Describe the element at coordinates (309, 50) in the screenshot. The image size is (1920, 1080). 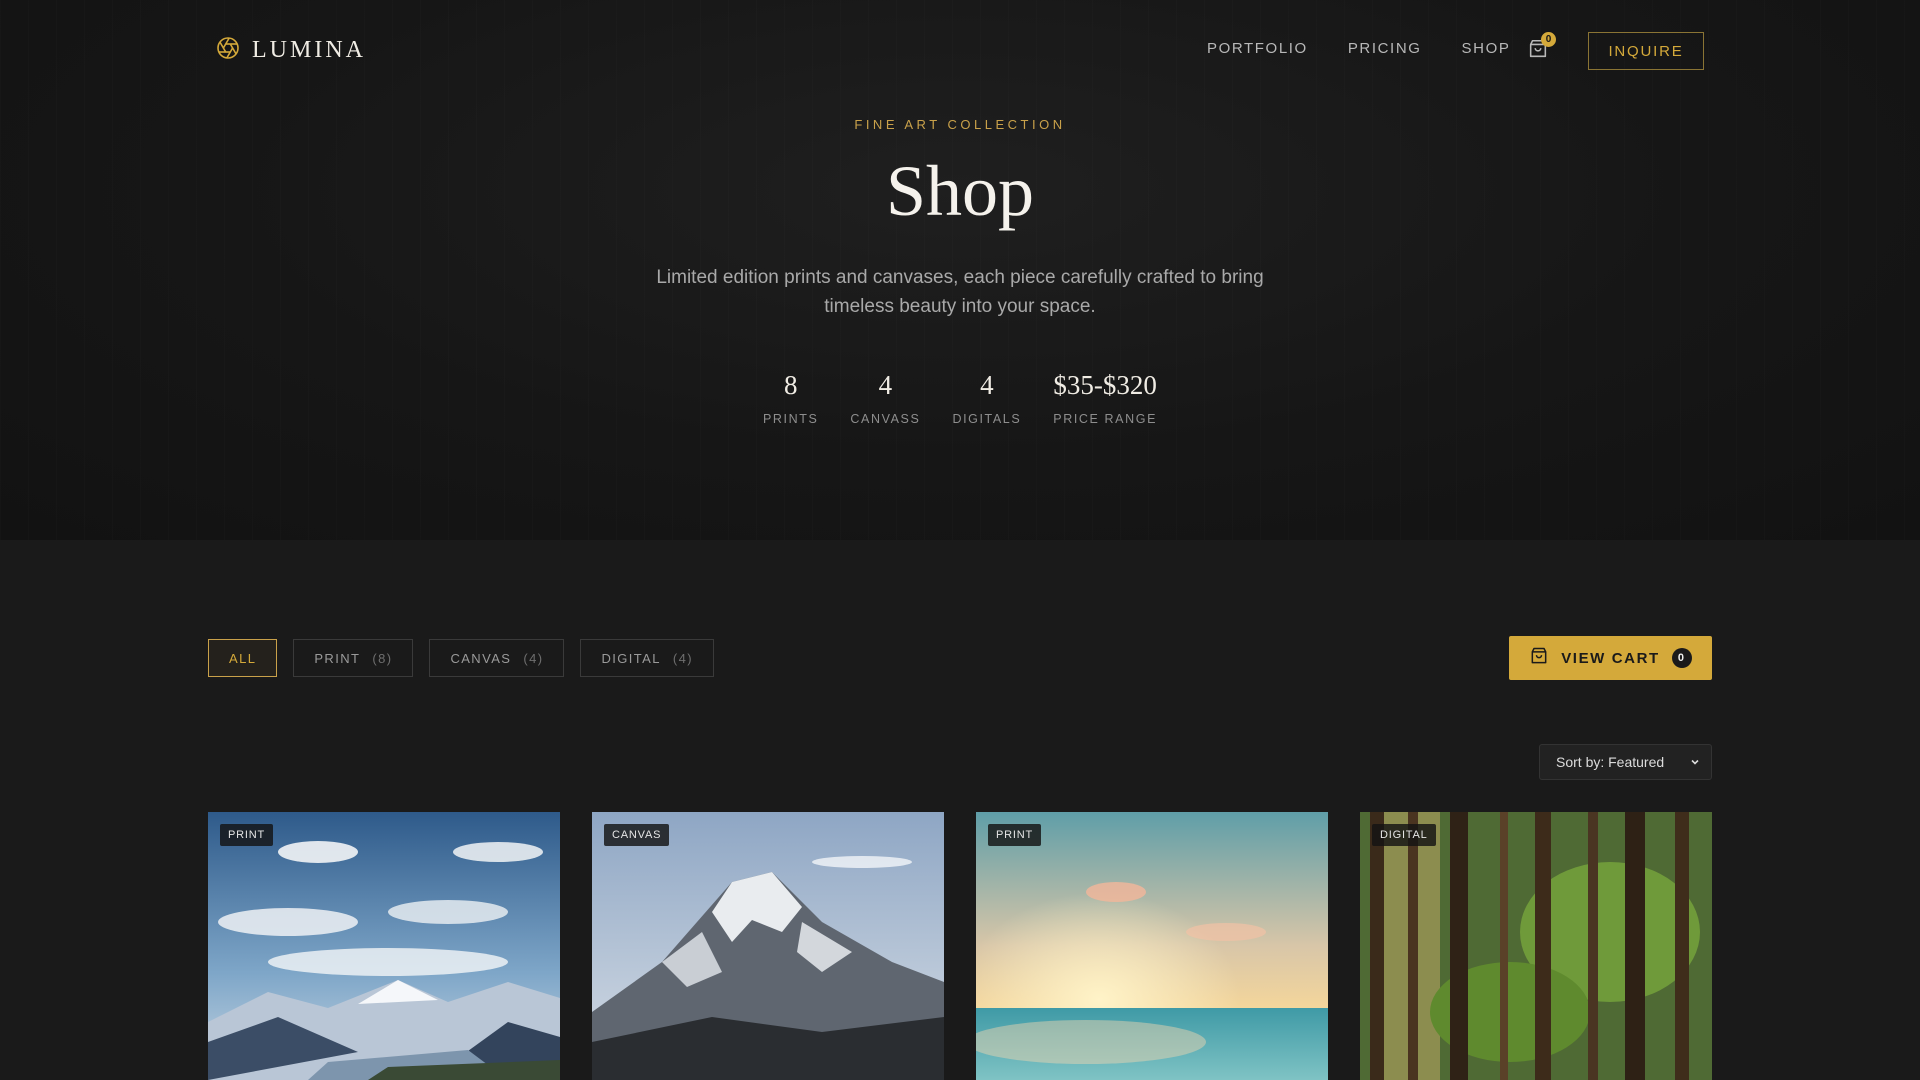
I see `brand-name: LUMINA` at that location.